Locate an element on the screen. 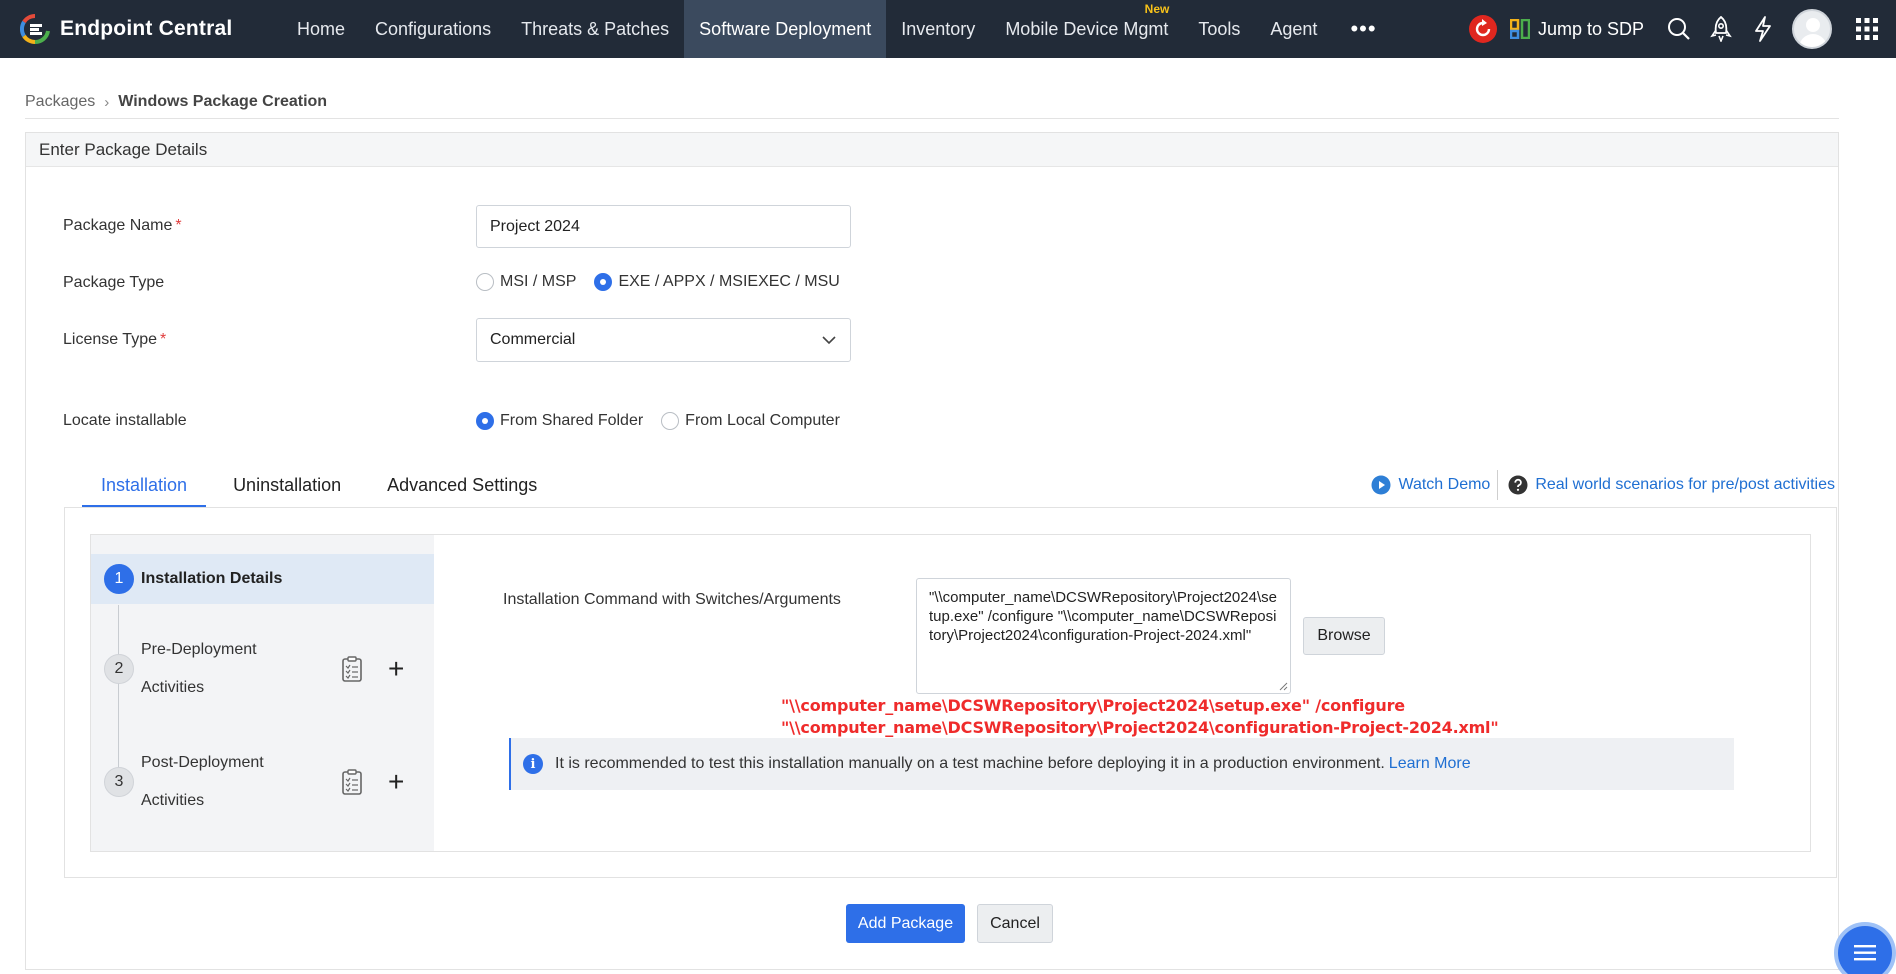 This screenshot has height=974, width=1896. nav-item-label: Configurations is located at coordinates (433, 28).